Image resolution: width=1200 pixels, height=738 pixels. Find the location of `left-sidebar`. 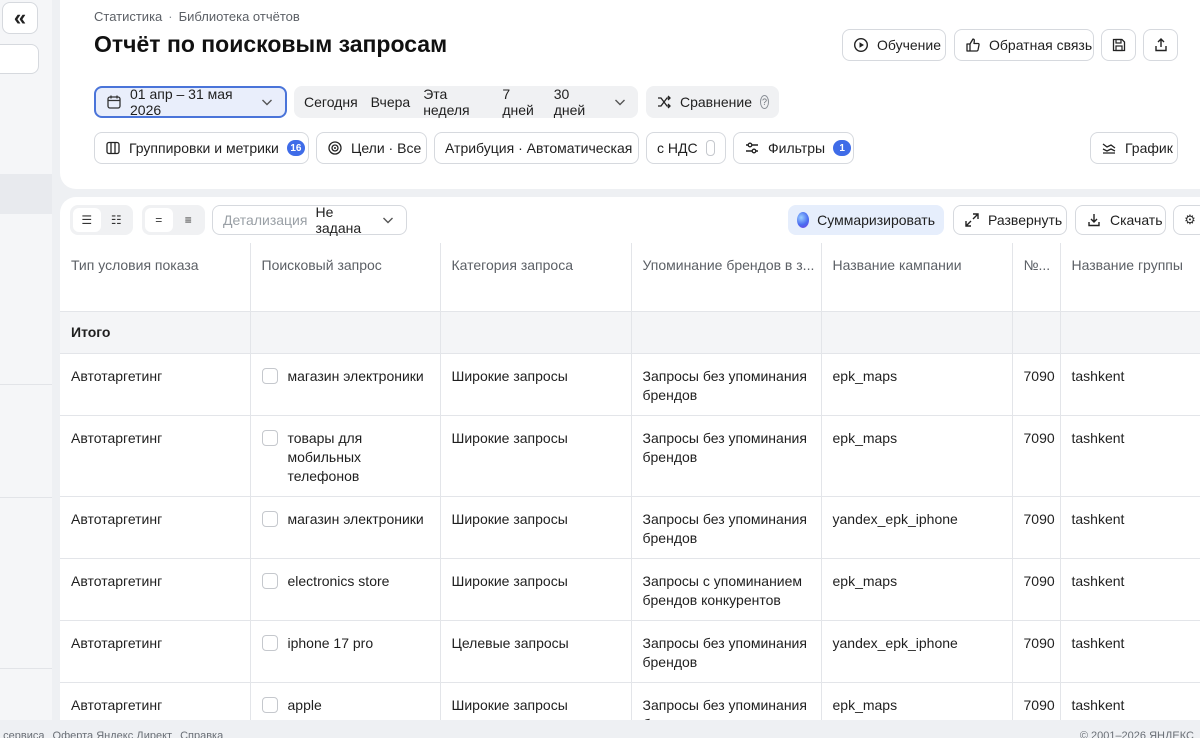

left-sidebar is located at coordinates (26, 360).